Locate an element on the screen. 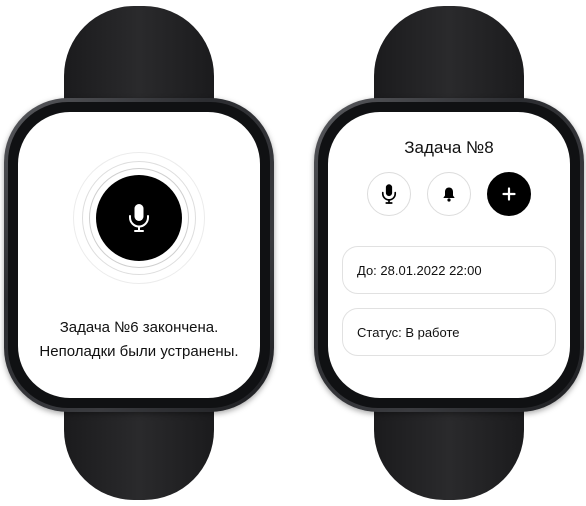  voice-note-button is located at coordinates (389, 194).